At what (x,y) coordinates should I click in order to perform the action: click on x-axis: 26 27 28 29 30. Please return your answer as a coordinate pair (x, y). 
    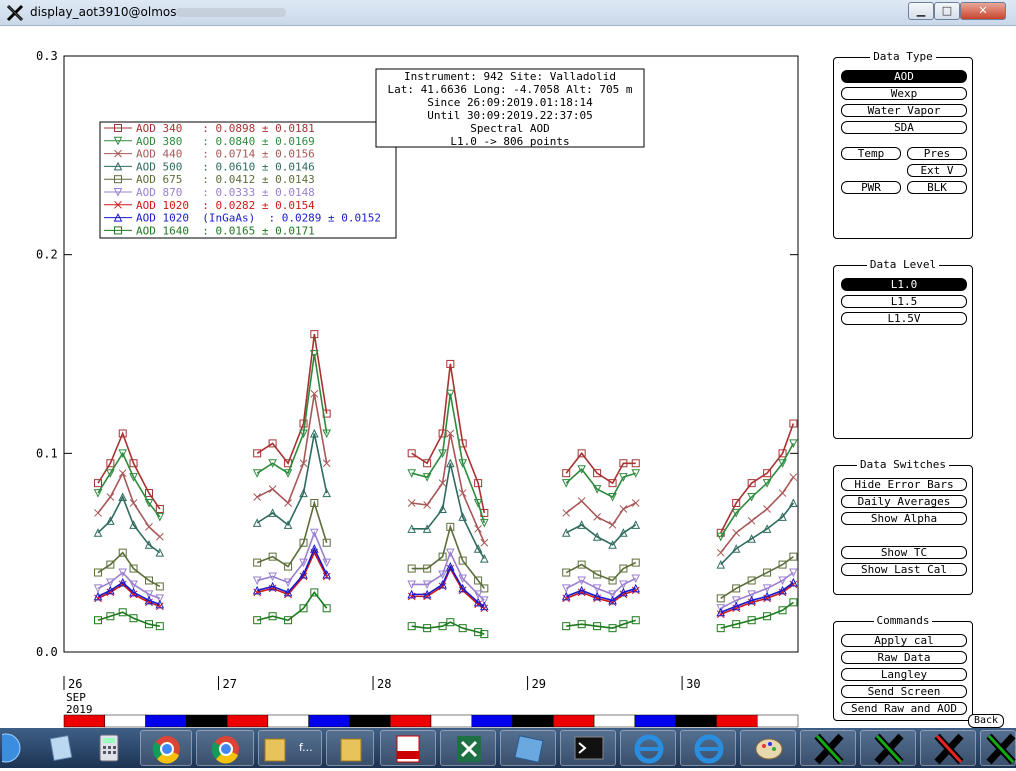
    Looking at the image, I should click on (382, 683).